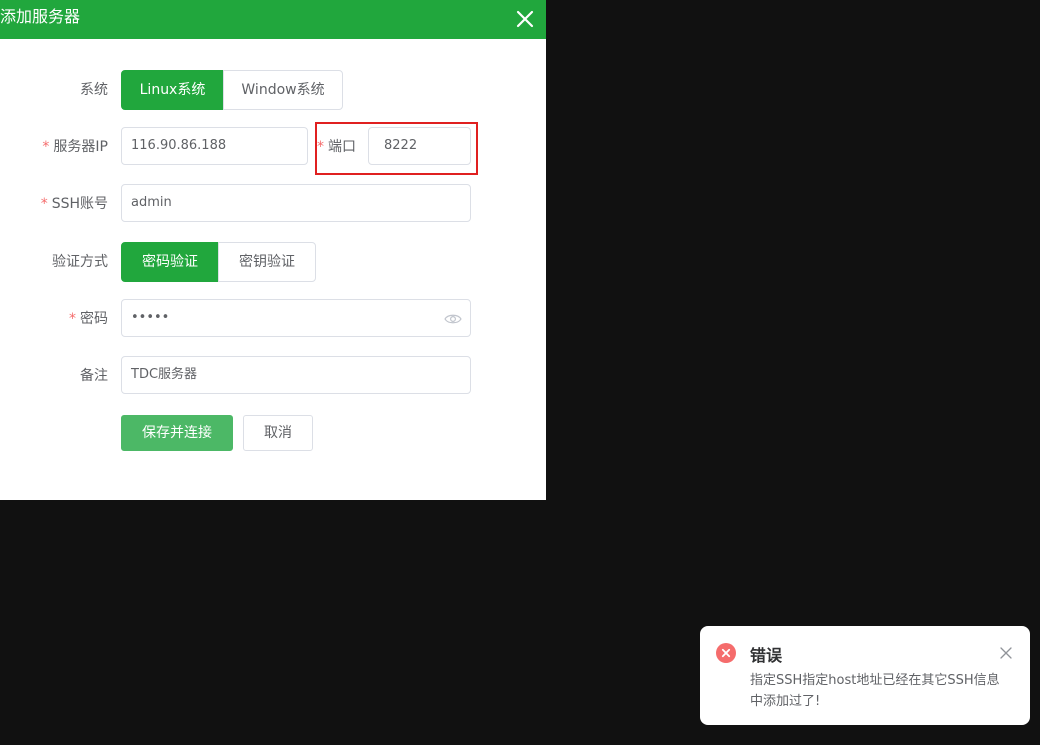 The height and width of the screenshot is (745, 1040). I want to click on remark-label: 备注, so click(94, 376).